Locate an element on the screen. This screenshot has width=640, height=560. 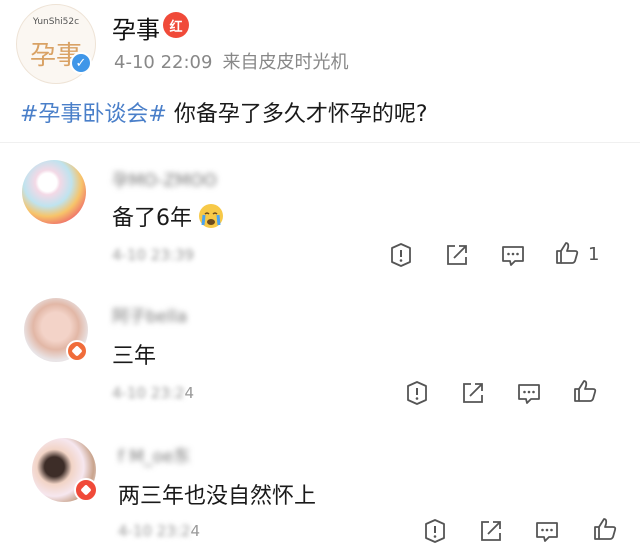
comment-time: 4-10 23:39 is located at coordinates (153, 255).